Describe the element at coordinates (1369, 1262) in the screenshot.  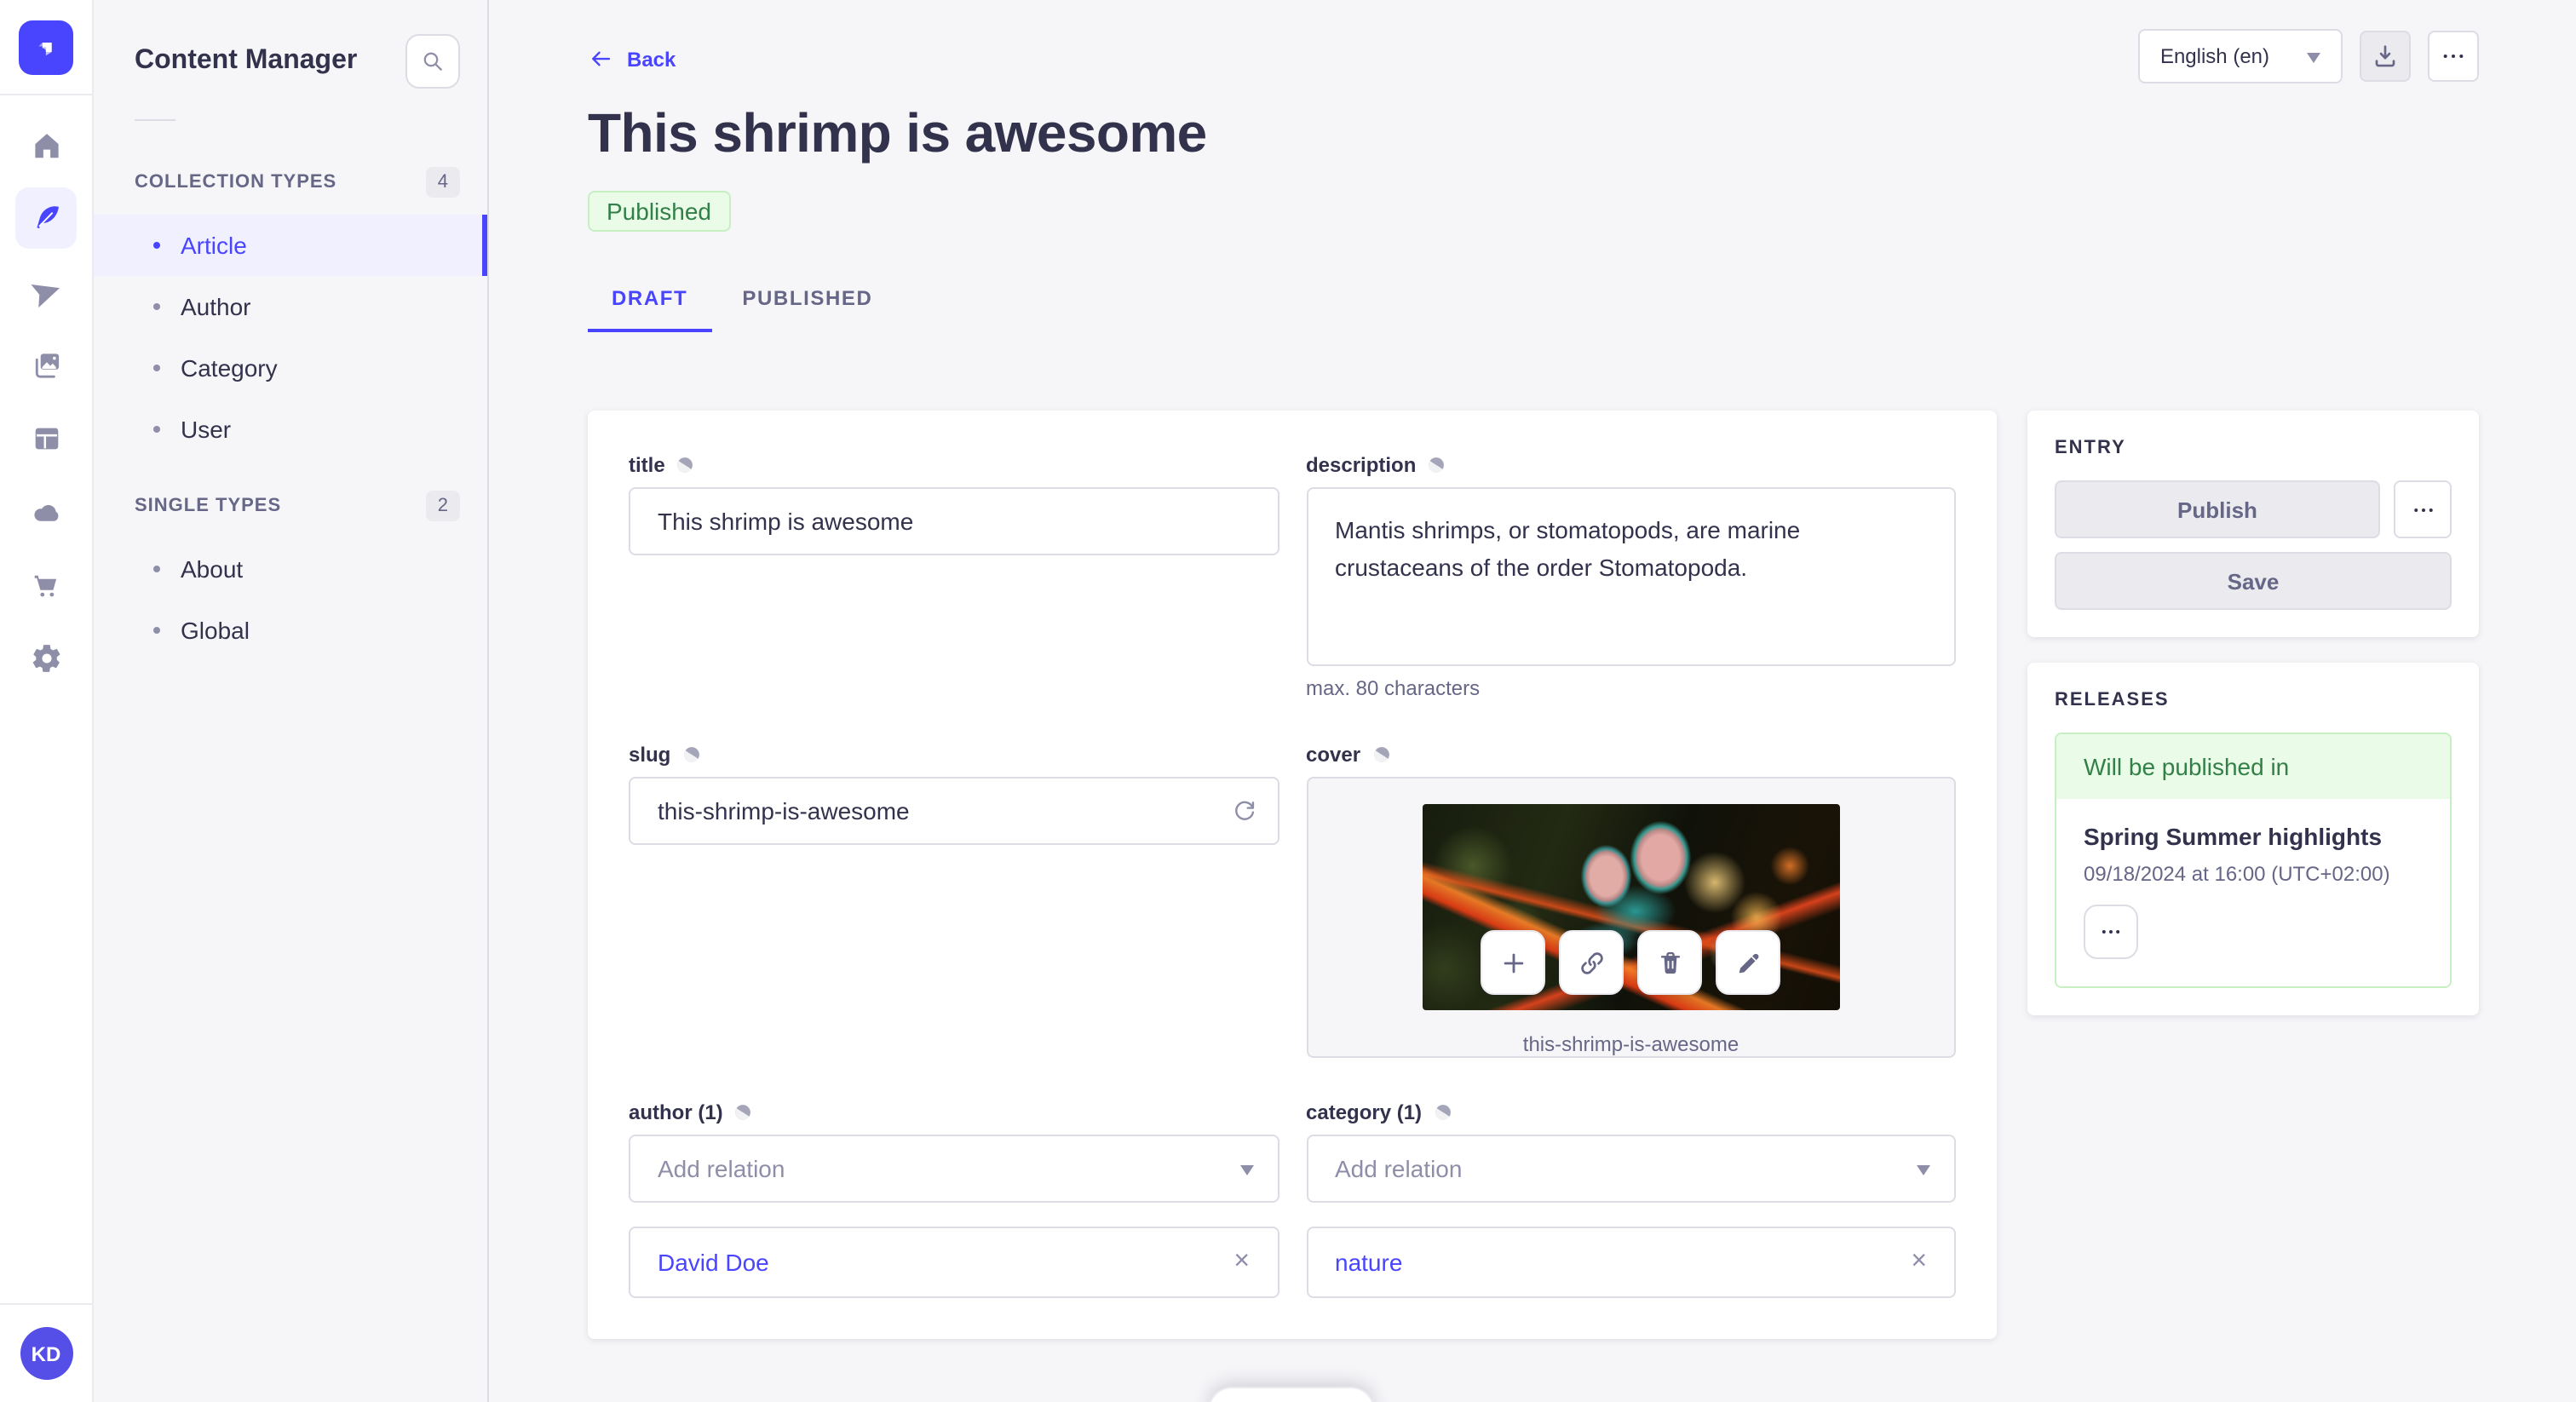
I see `relation-link: nature` at that location.